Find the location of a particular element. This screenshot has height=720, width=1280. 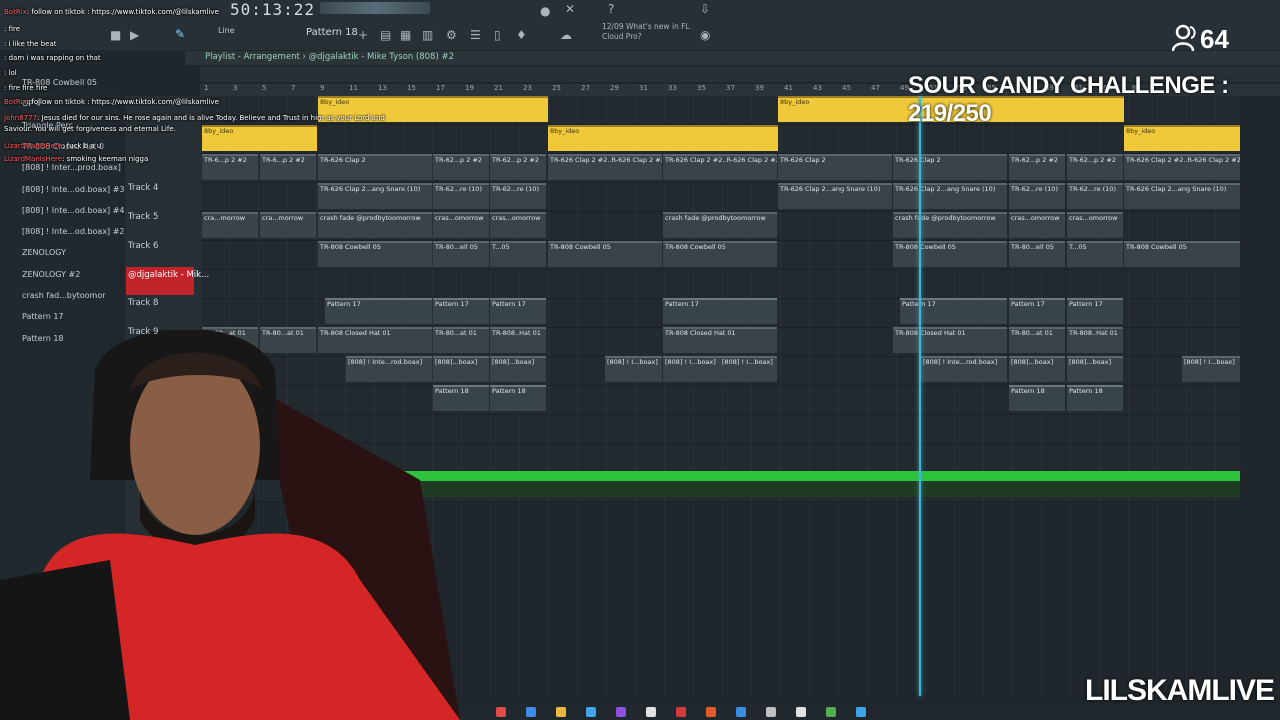

bar-number: 45 is located at coordinates (846, 88).